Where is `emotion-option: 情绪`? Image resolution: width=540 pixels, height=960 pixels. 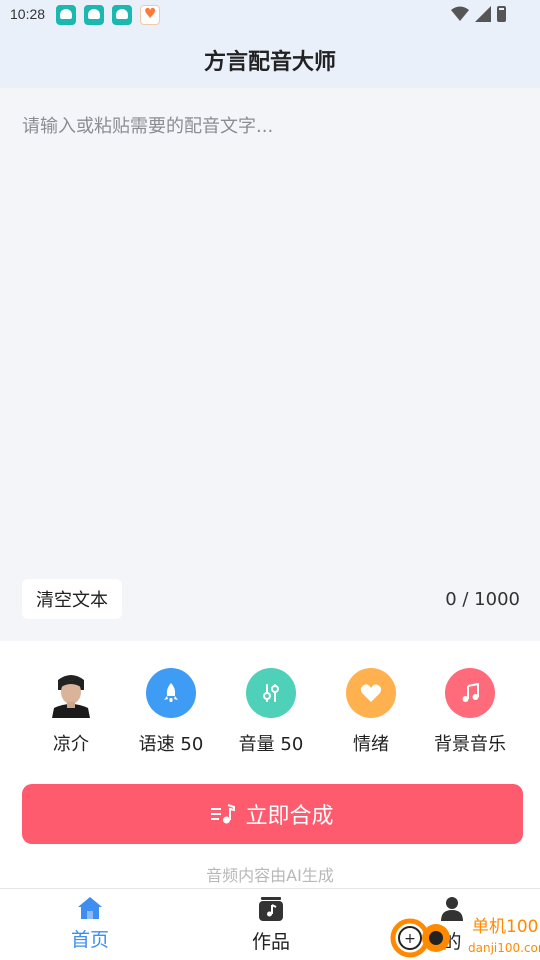 emotion-option: 情绪 is located at coordinates (371, 712).